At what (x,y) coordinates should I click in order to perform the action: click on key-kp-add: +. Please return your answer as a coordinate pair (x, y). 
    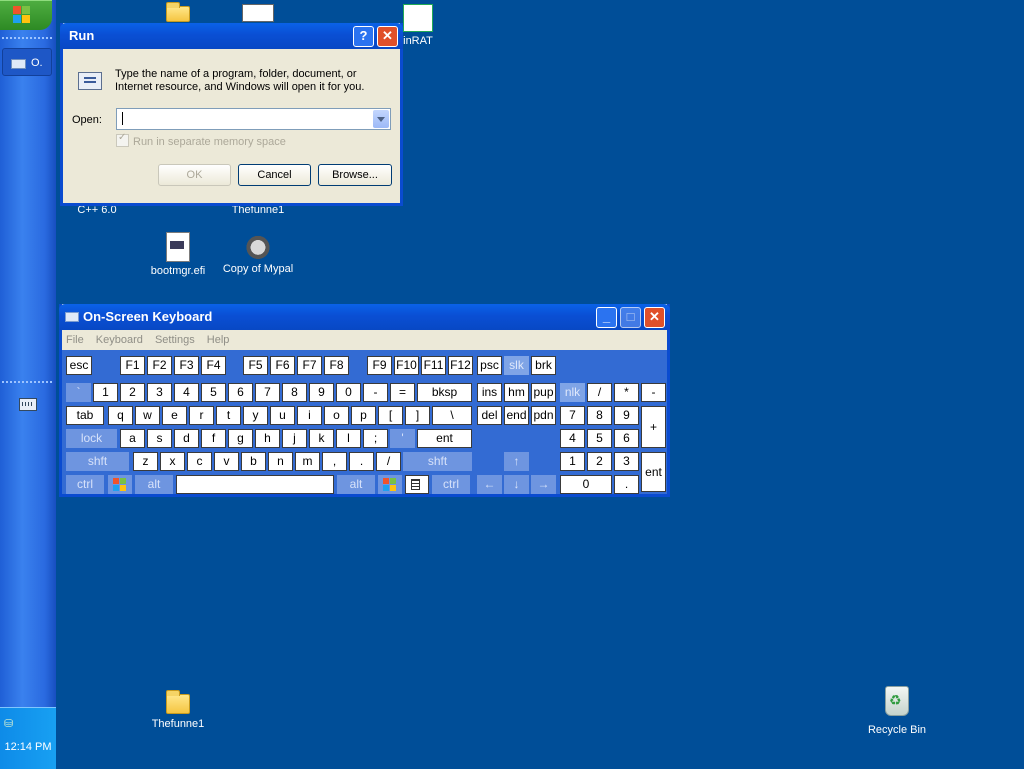
    Looking at the image, I should click on (653, 427).